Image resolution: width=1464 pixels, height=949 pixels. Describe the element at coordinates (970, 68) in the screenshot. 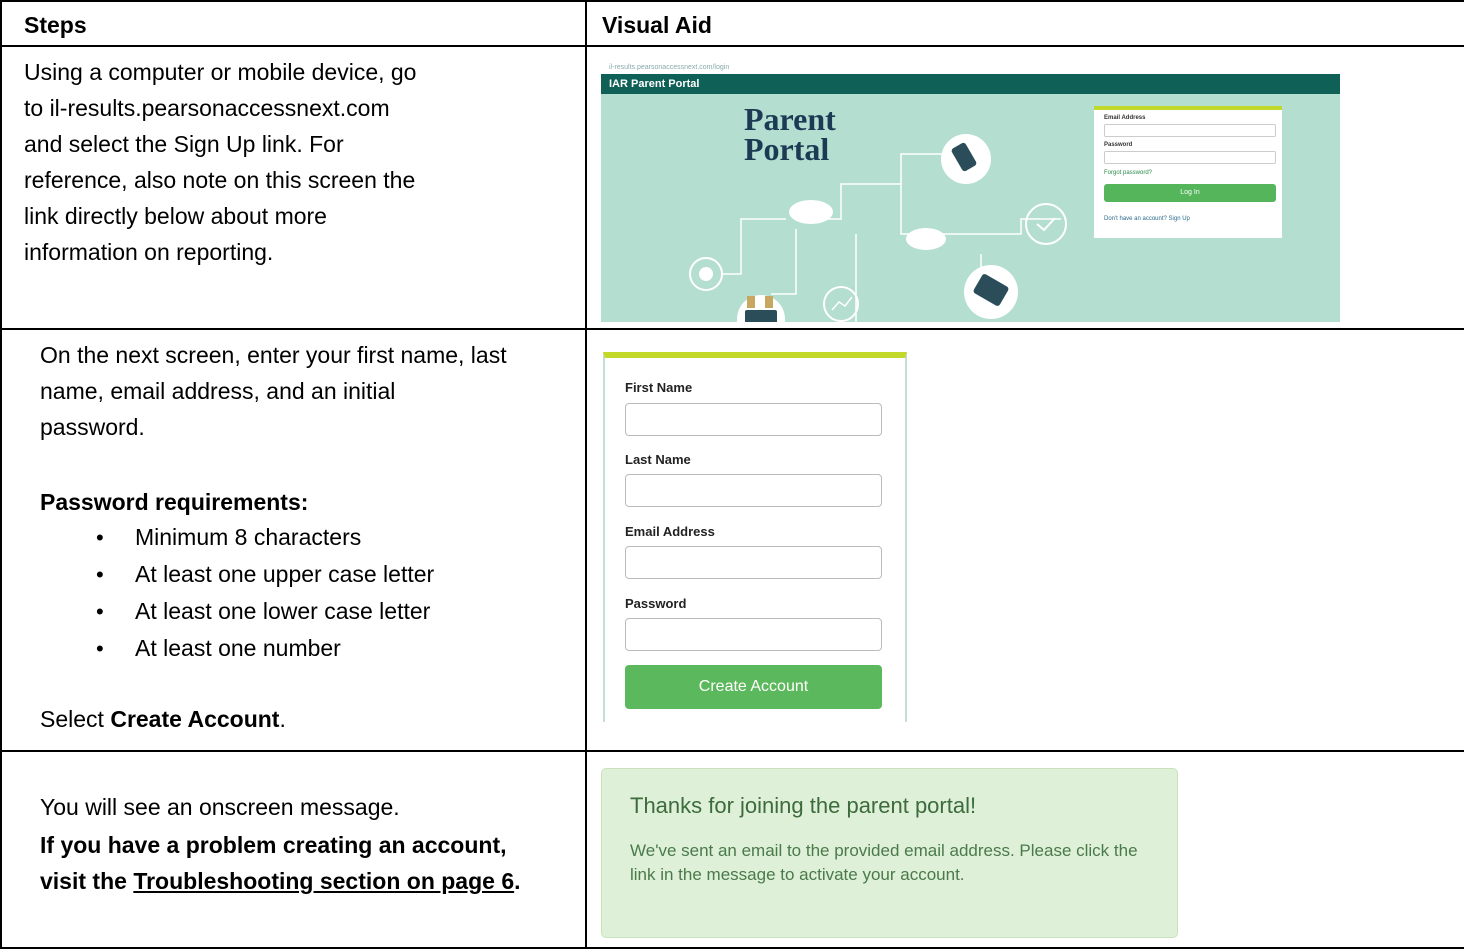

I see `url-bar: il-results.pearsonaccessnext.com/login` at that location.